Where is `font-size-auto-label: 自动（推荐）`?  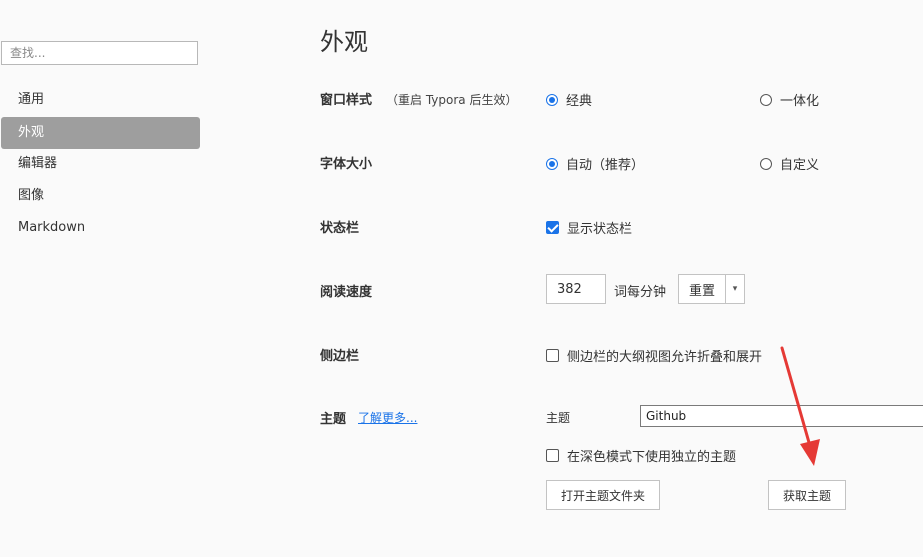 font-size-auto-label: 自动（推荐） is located at coordinates (605, 165).